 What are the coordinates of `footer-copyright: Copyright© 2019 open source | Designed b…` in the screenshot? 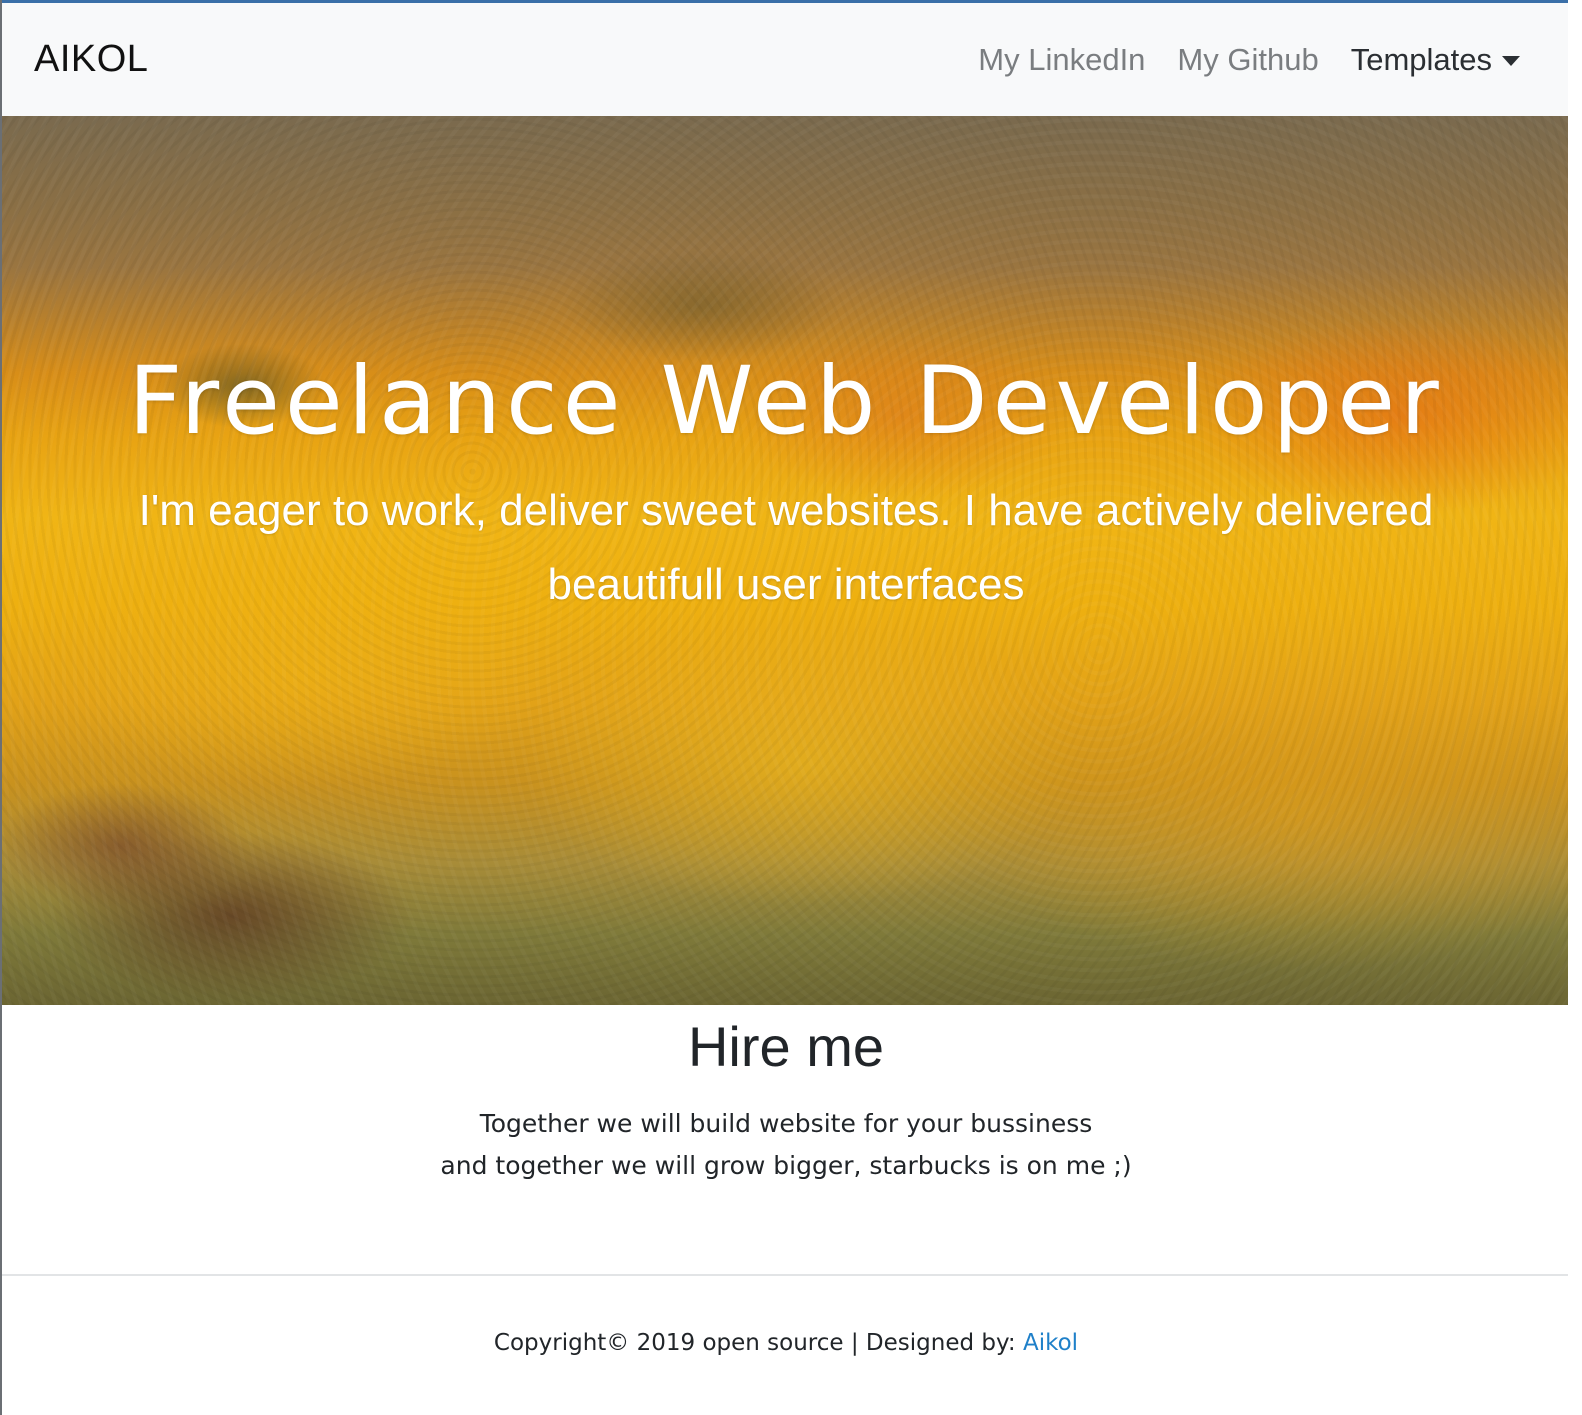 It's located at (758, 1343).